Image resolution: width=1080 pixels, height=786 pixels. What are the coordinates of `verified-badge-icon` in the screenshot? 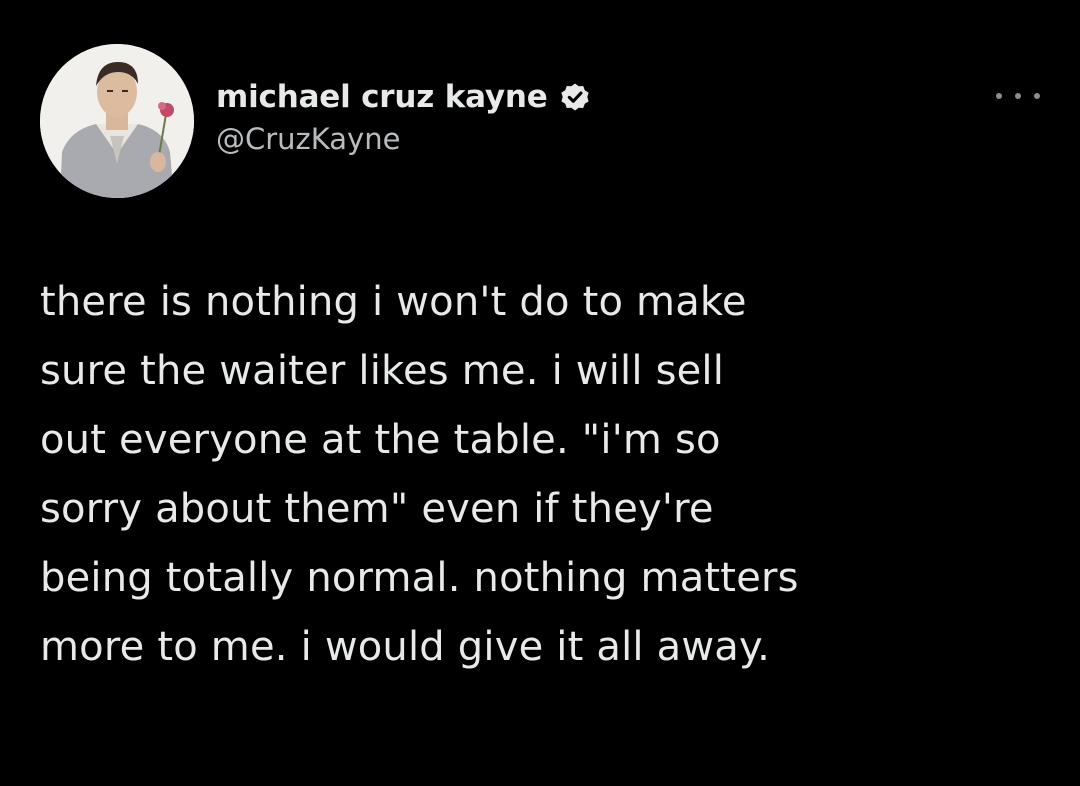 It's located at (575, 97).